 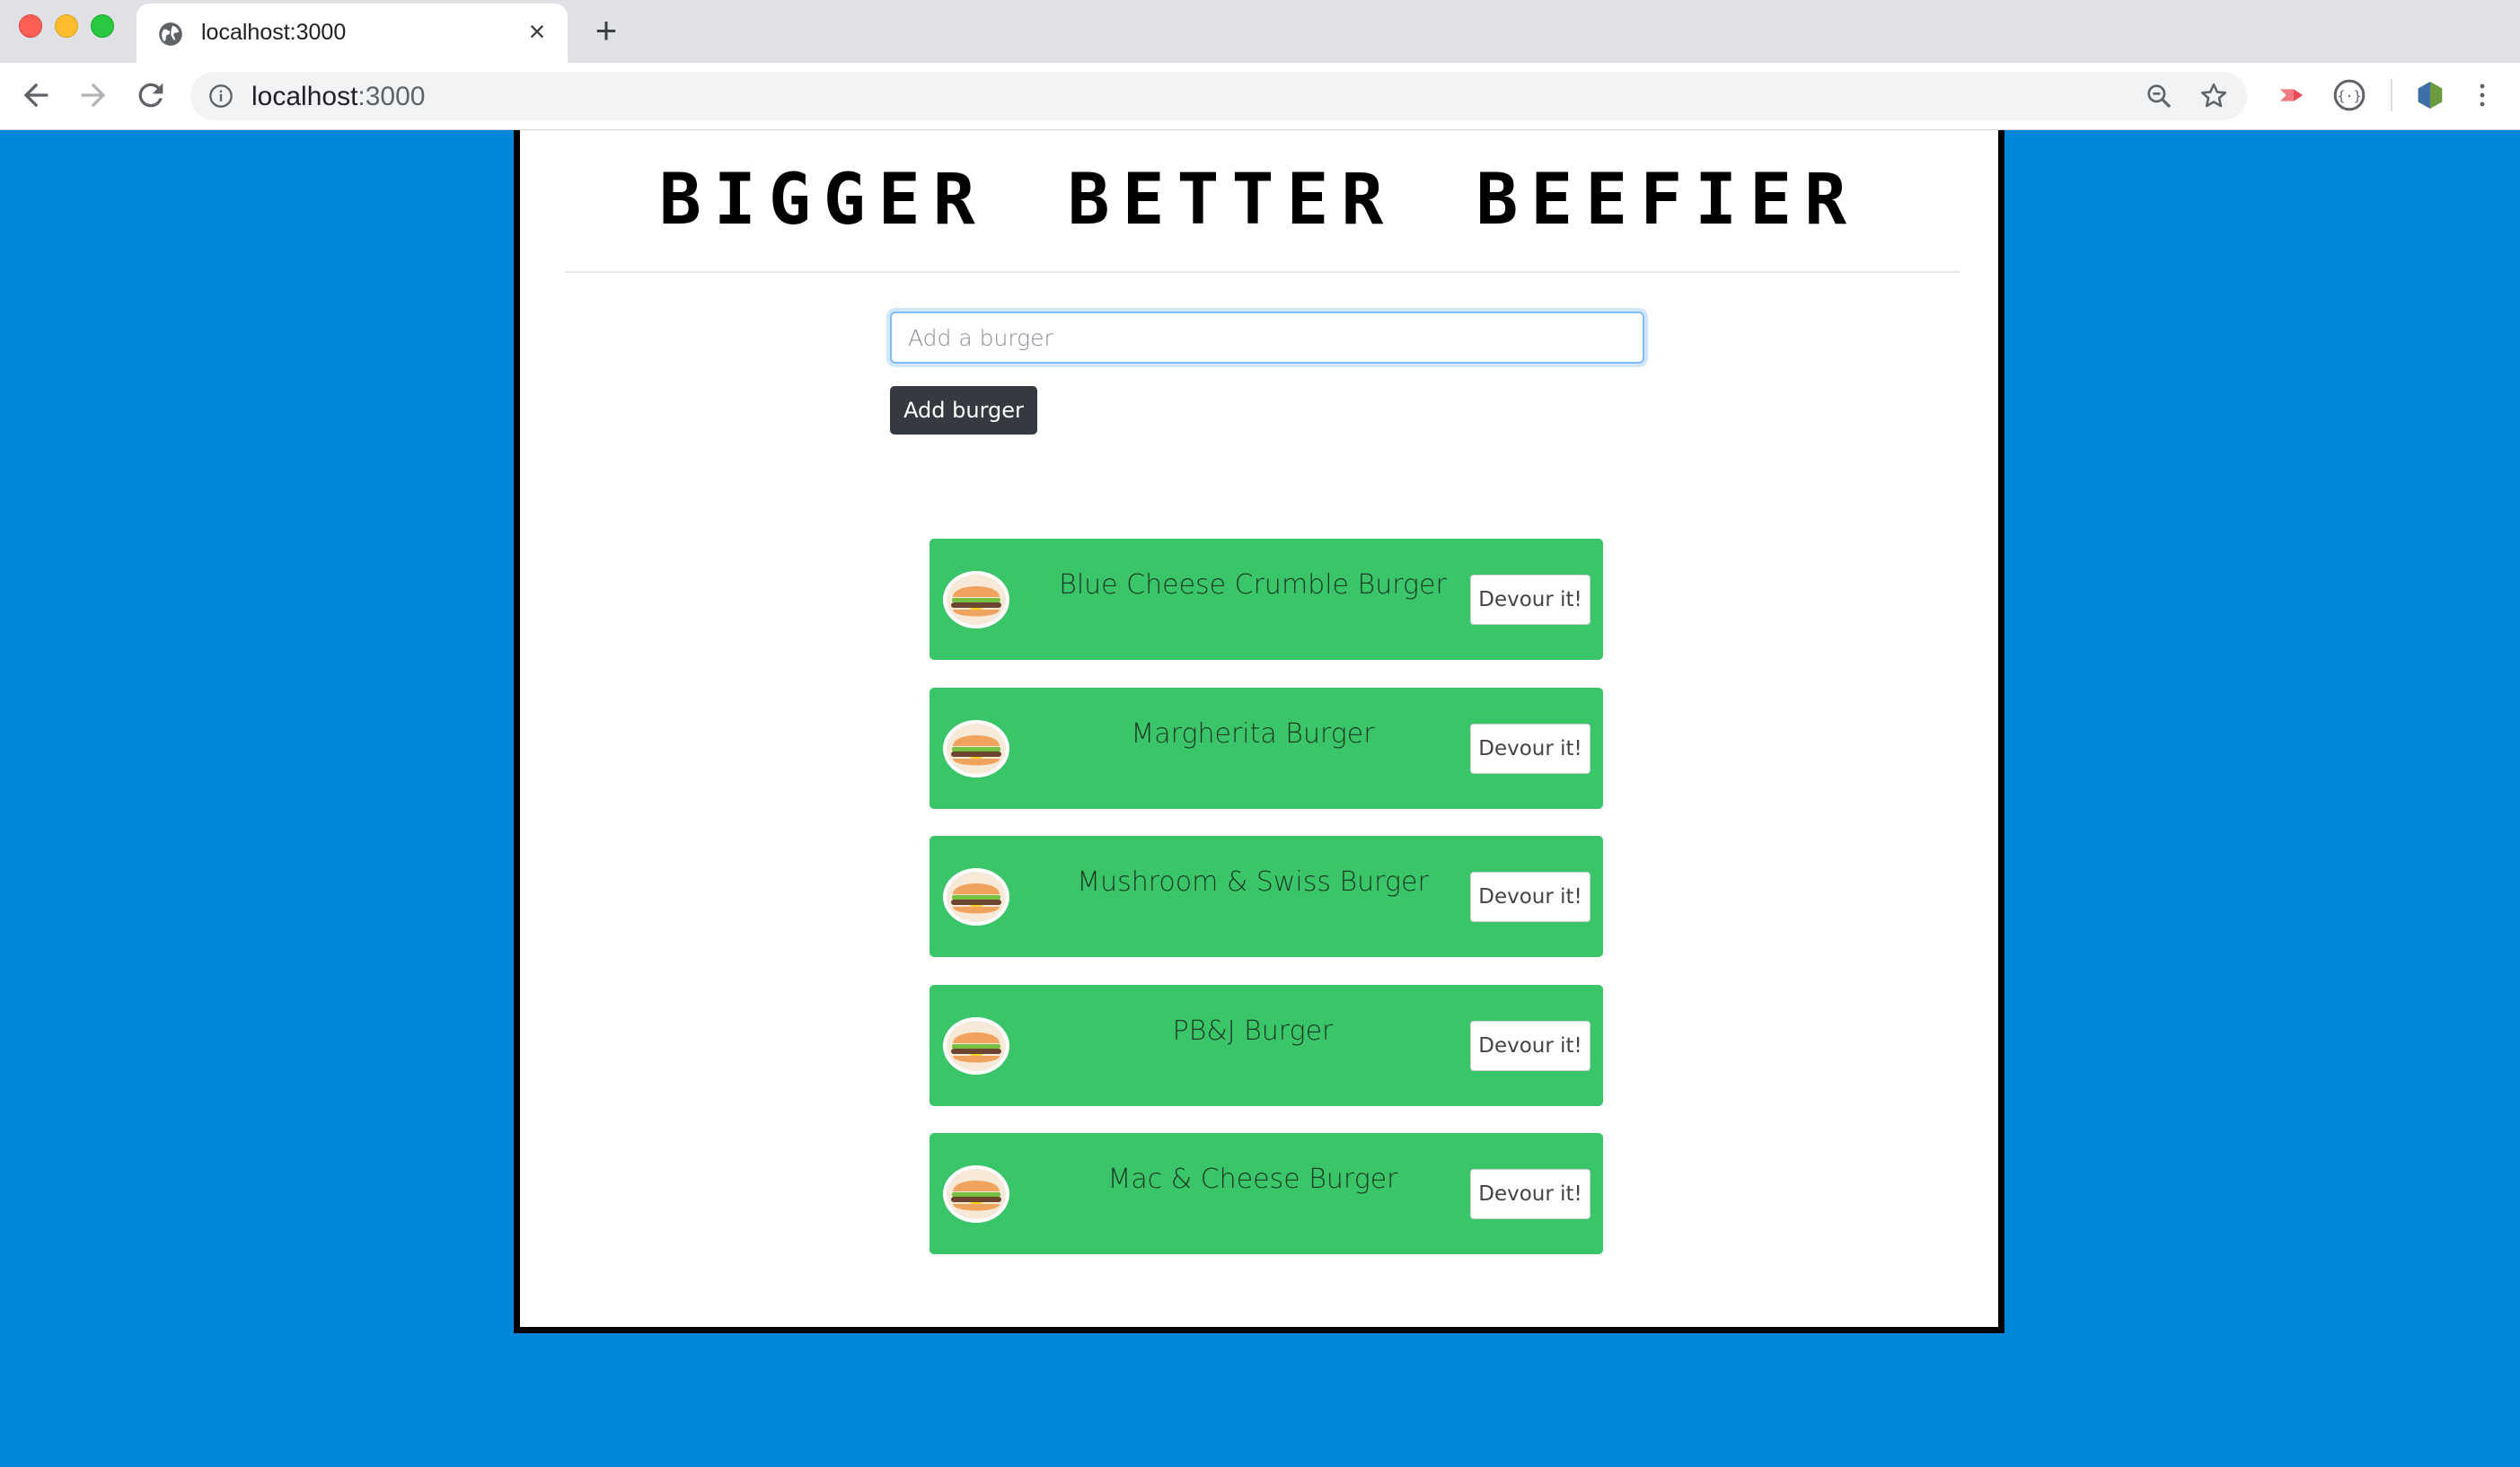 What do you see at coordinates (2159, 96) in the screenshot?
I see `zoom-icon` at bounding box center [2159, 96].